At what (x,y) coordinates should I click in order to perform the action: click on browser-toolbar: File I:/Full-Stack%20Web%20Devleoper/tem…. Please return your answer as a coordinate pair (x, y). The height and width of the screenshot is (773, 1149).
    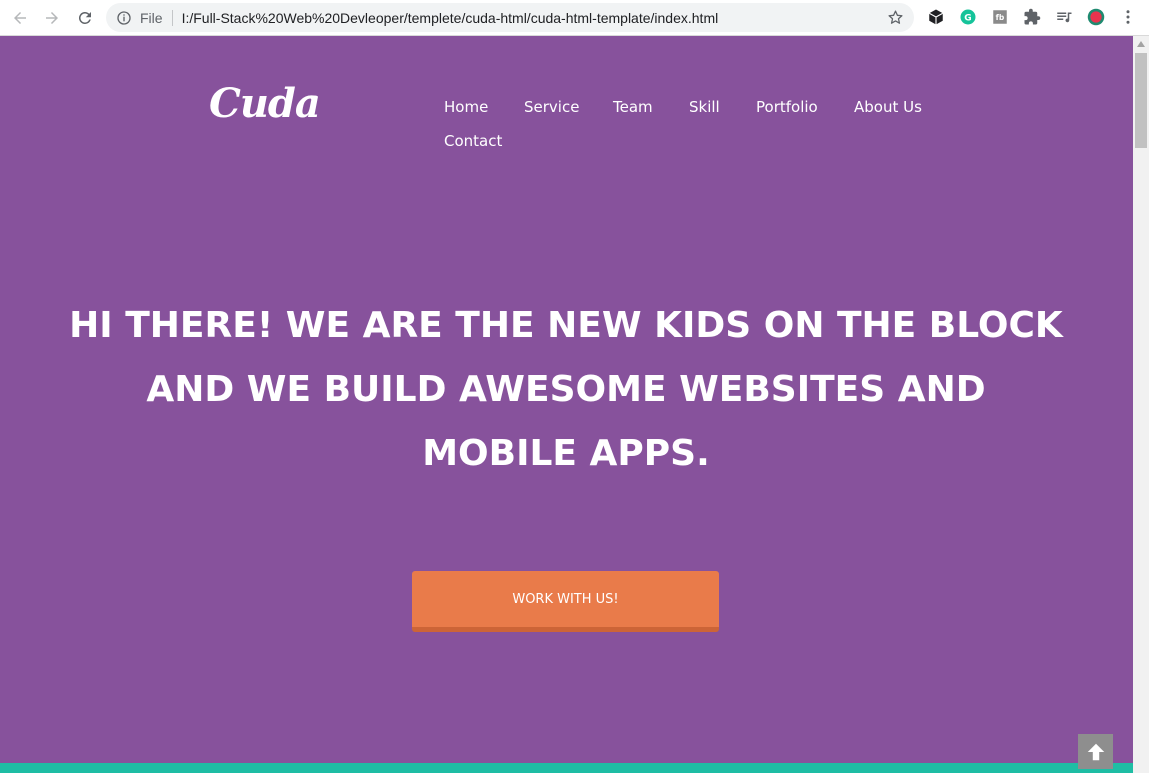
    Looking at the image, I should click on (574, 18).